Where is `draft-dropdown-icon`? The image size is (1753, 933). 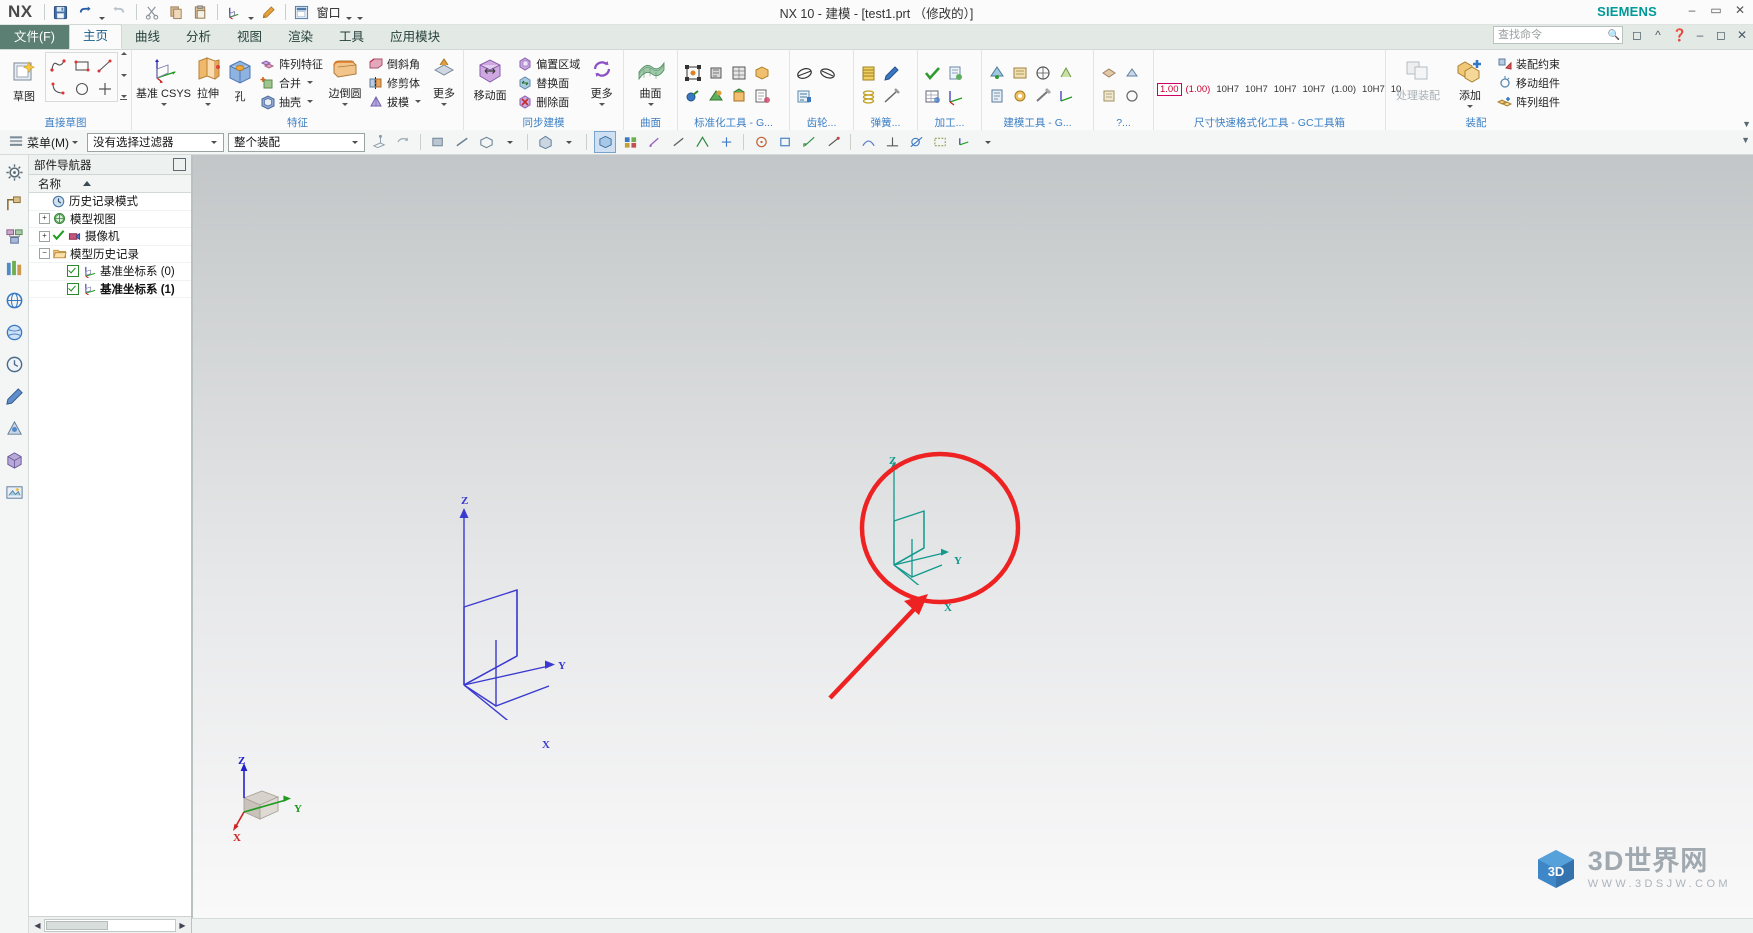
draft-dropdown-icon is located at coordinates (418, 101).